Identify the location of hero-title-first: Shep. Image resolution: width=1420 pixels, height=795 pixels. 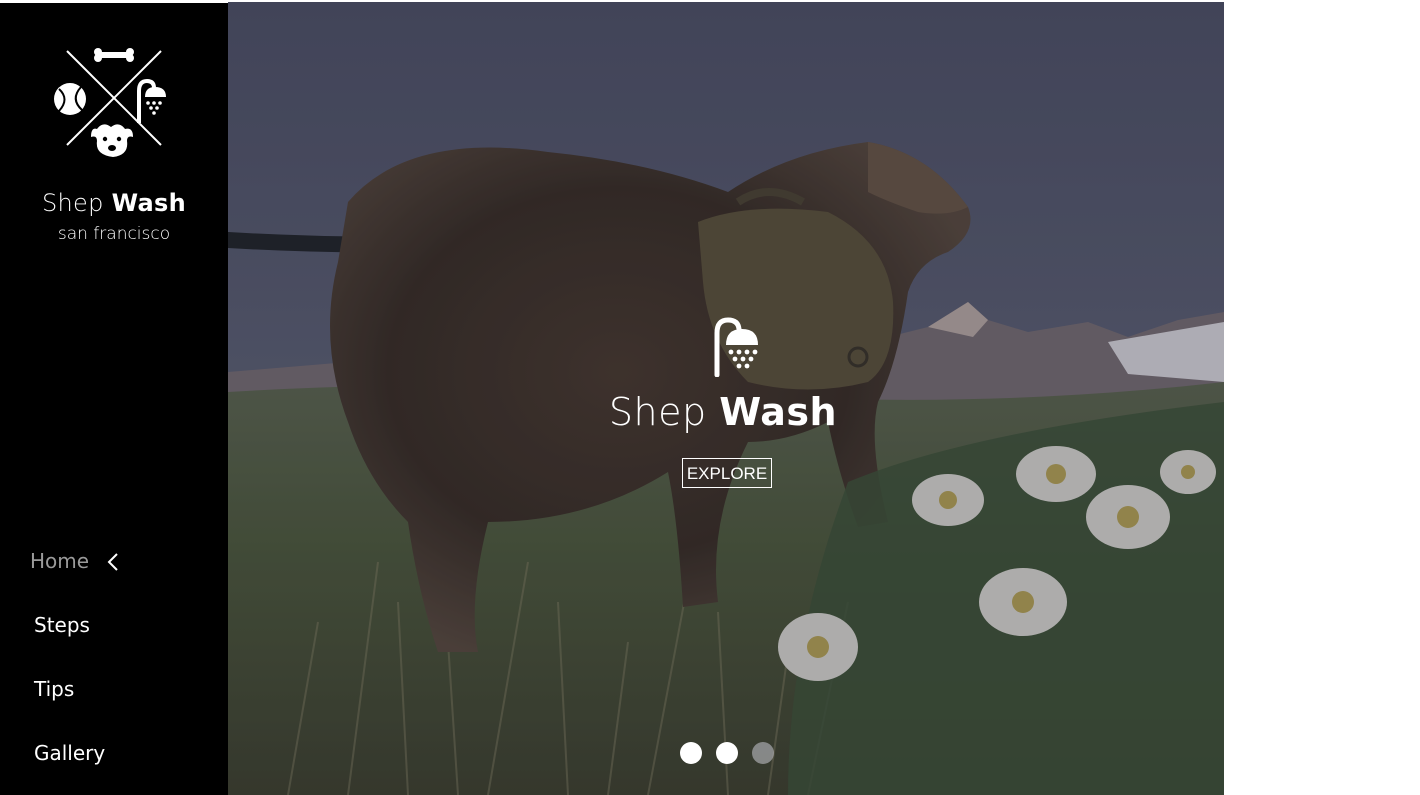
(657, 412).